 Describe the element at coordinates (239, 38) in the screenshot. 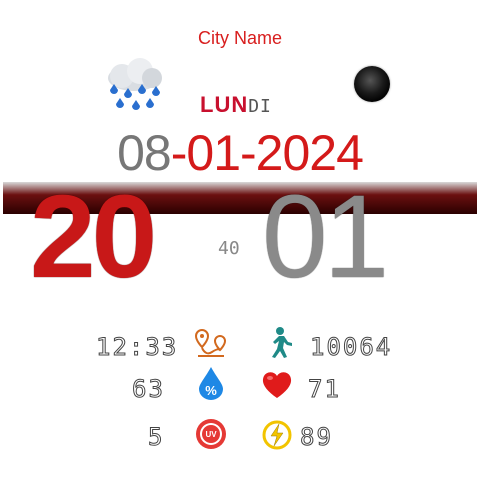

I see `city-name: City Name` at that location.